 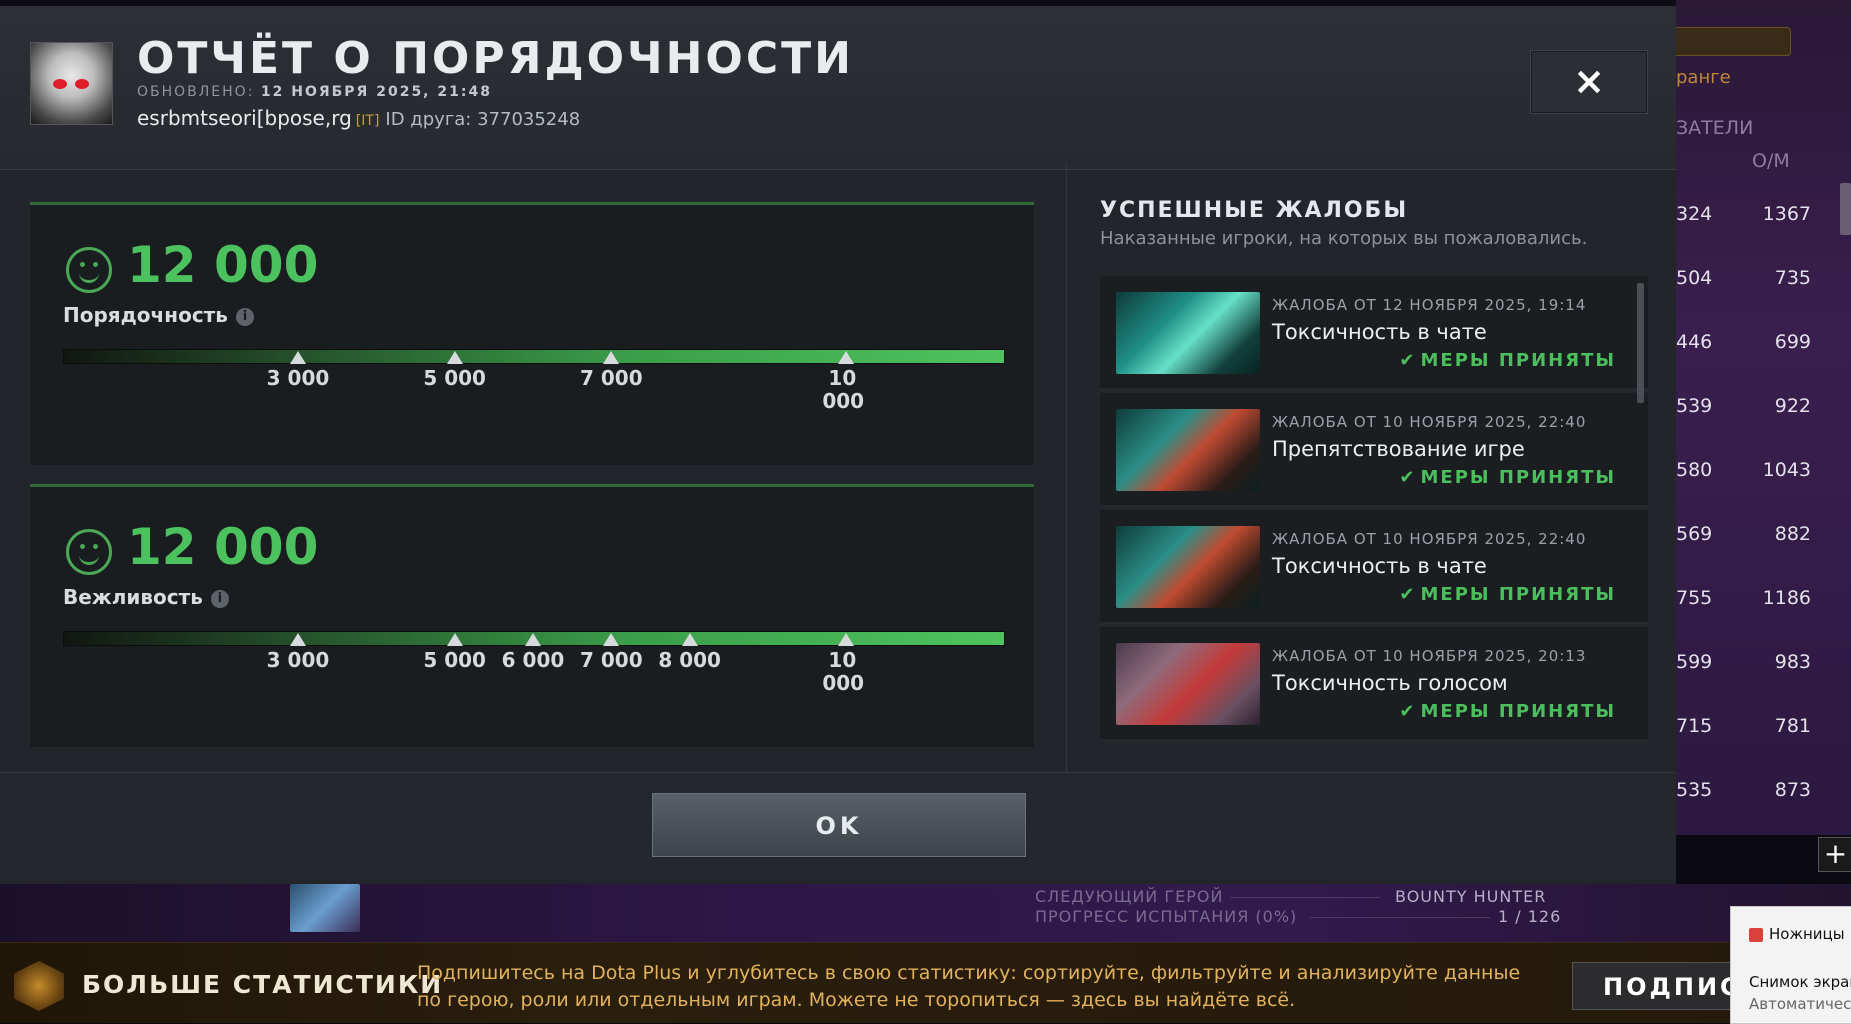 I want to click on stat-cell: 699, so click(x=1792, y=342).